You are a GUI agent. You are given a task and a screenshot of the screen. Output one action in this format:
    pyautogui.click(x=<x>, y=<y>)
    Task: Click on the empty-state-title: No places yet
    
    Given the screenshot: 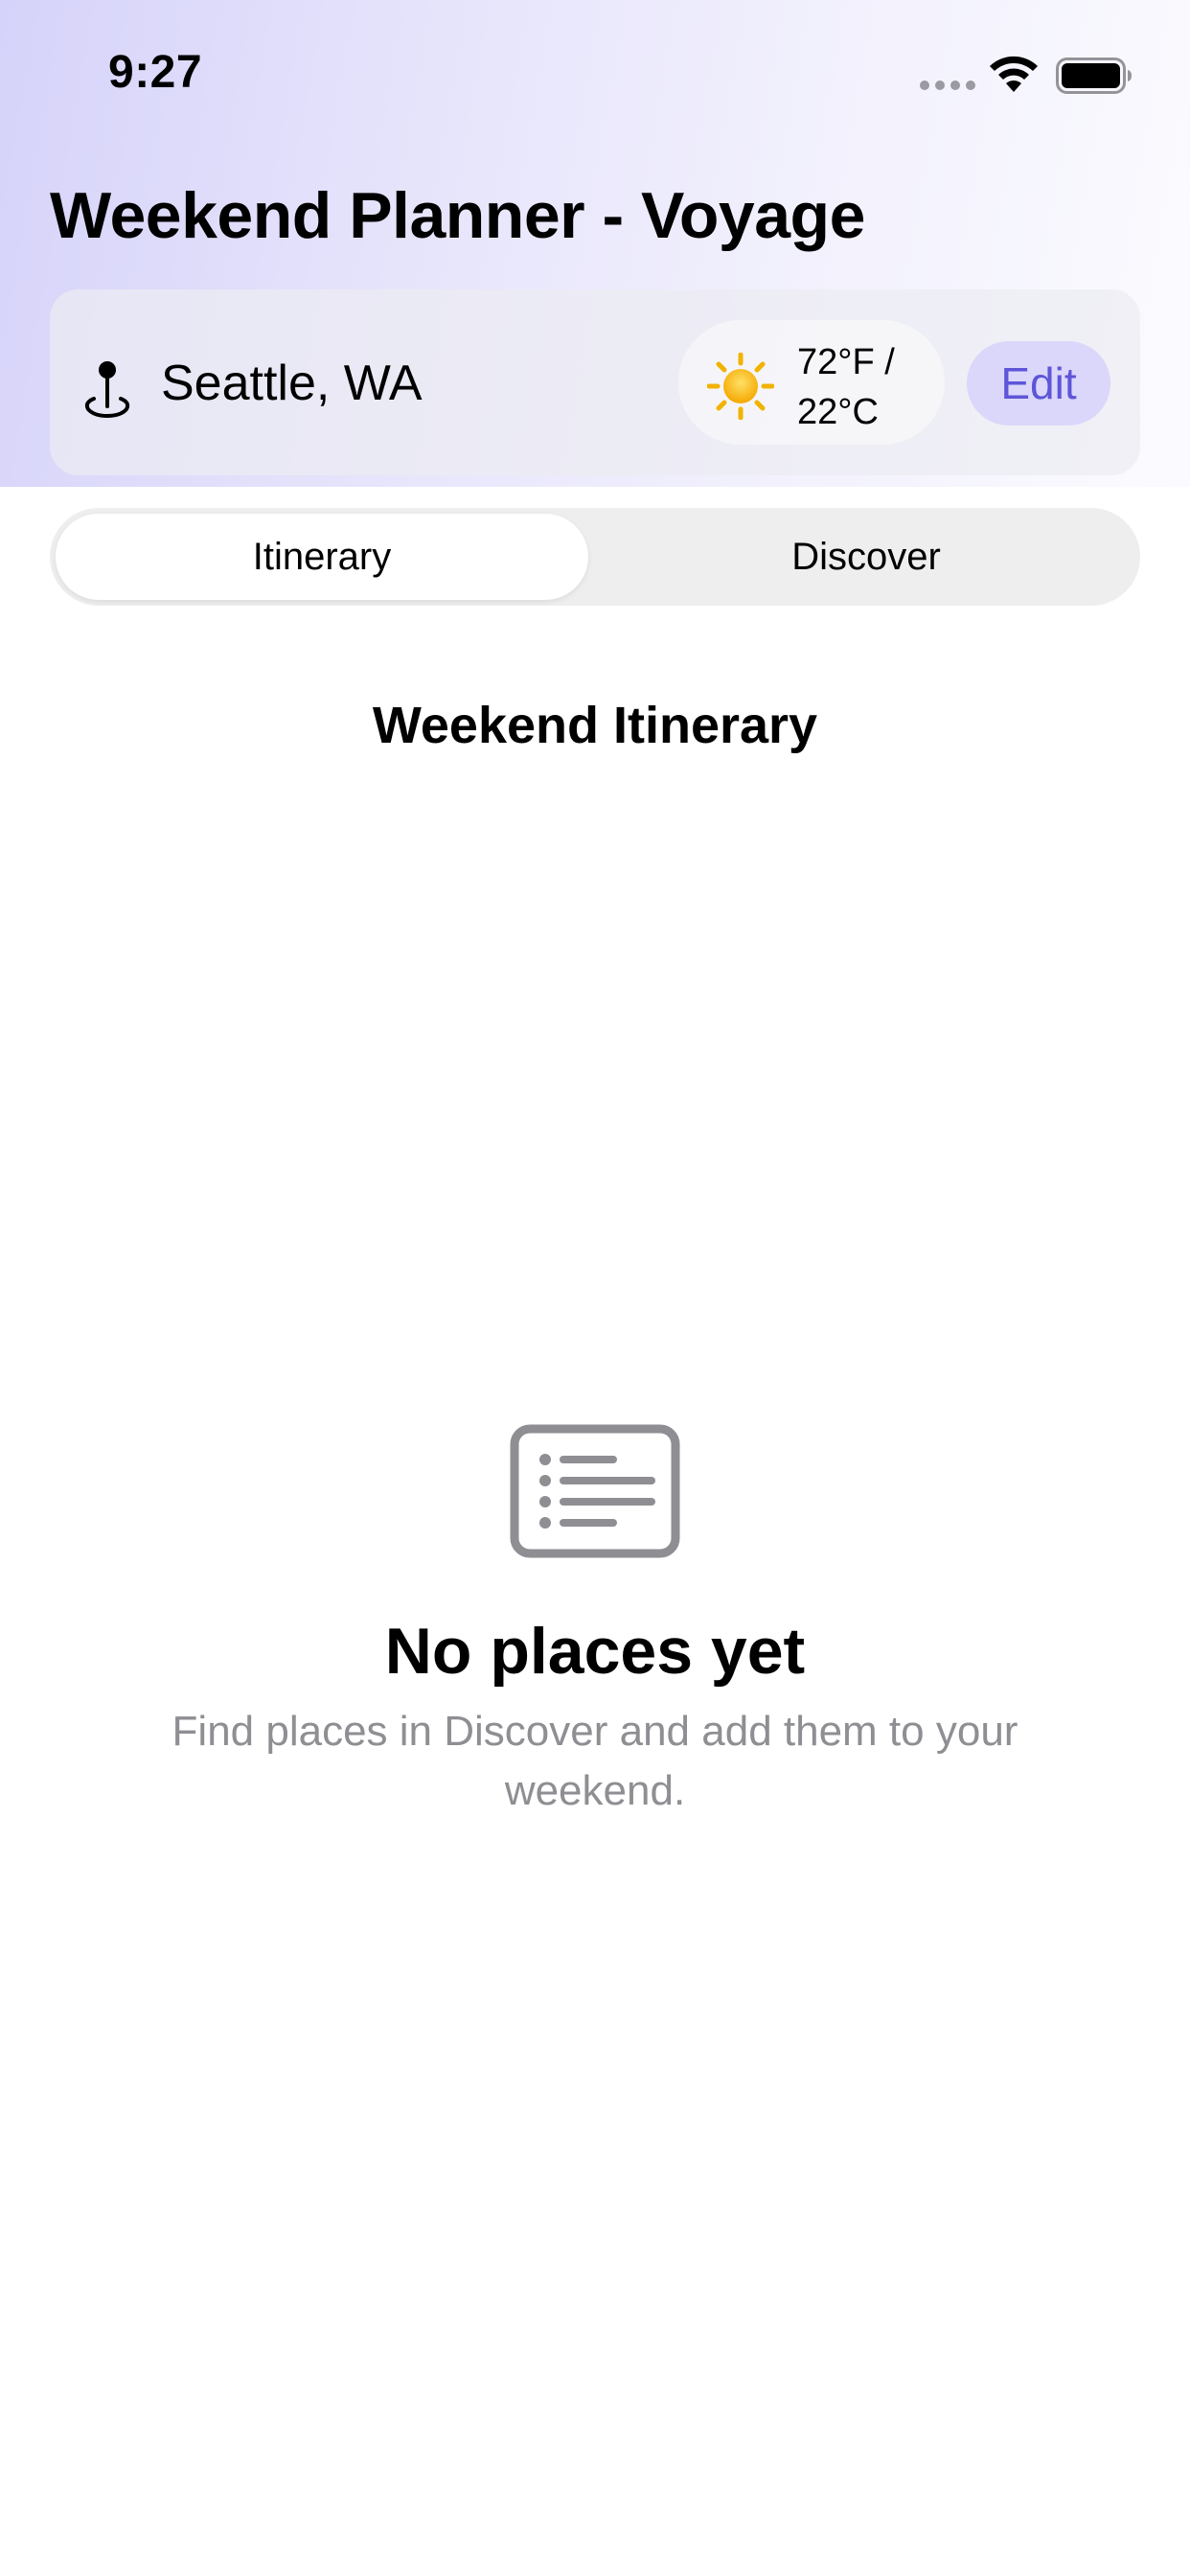 What is the action you would take?
    pyautogui.click(x=595, y=1651)
    